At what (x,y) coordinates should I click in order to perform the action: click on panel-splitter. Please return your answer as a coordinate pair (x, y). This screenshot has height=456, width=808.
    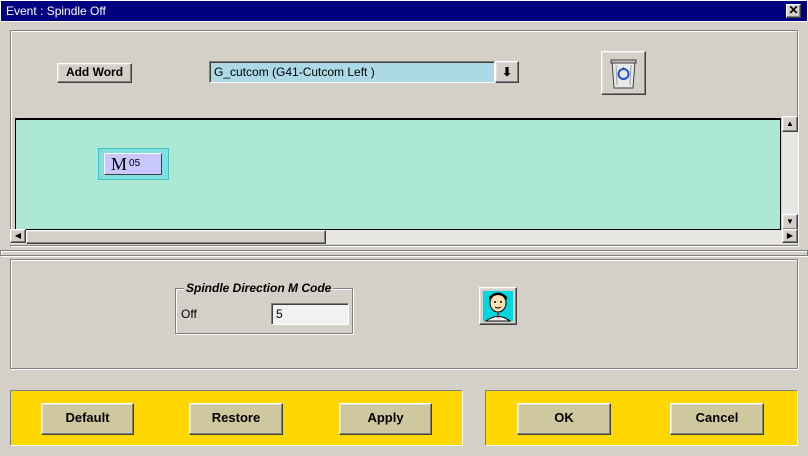
    Looking at the image, I should click on (404, 253).